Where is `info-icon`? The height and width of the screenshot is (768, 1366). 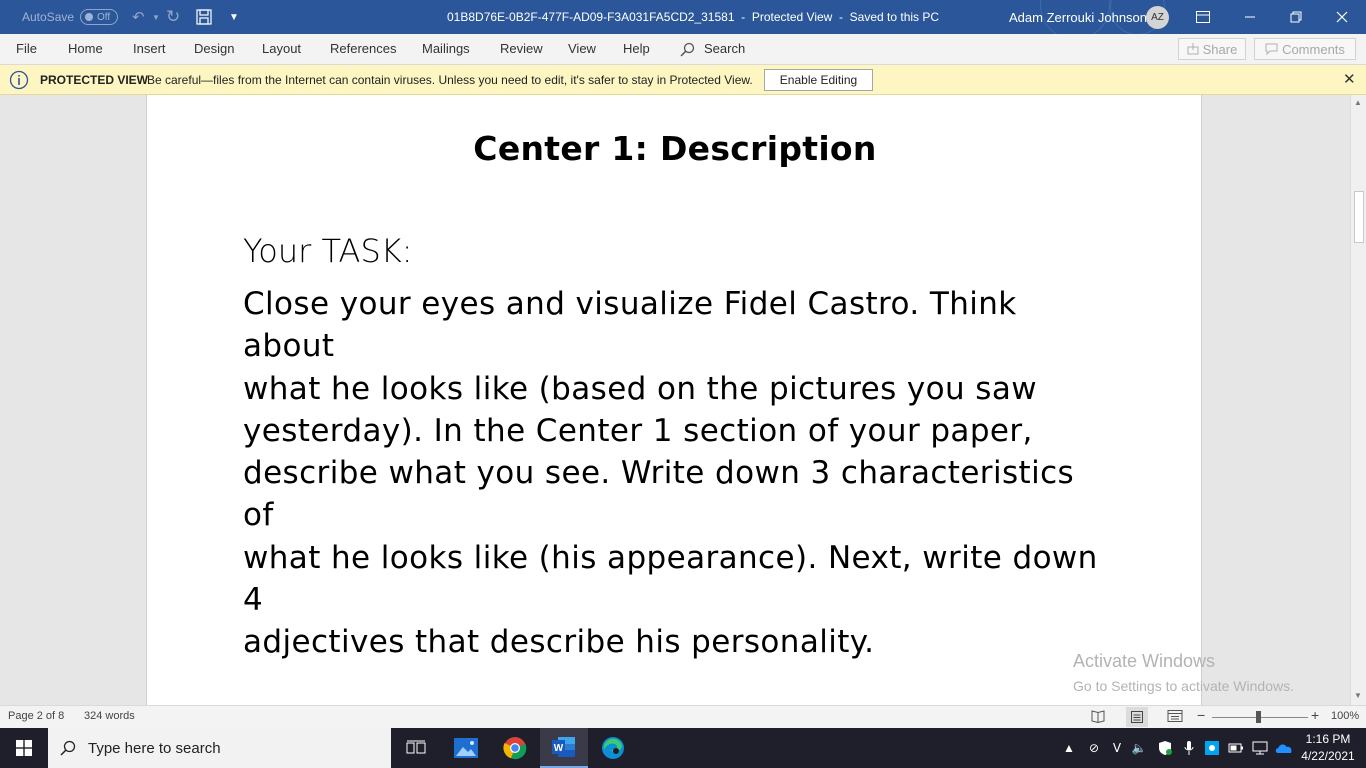 info-icon is located at coordinates (19, 81).